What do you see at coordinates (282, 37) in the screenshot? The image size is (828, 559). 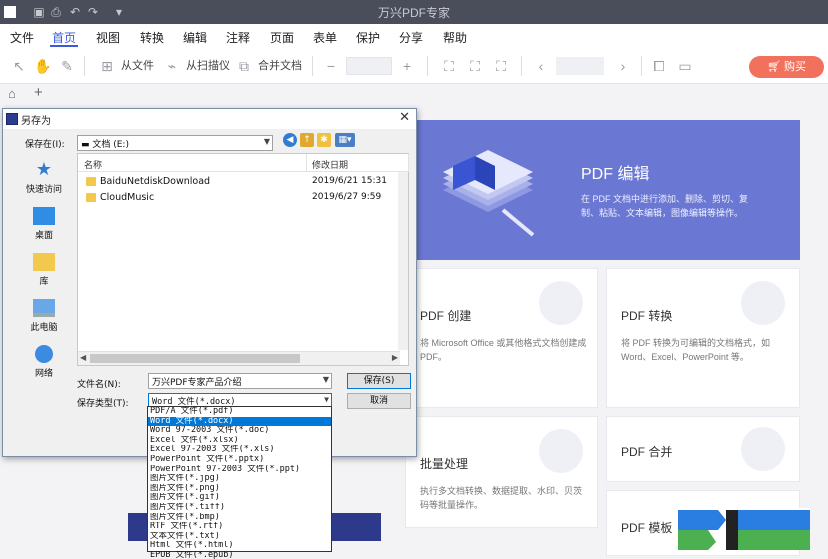 I see `menu-page: 页面` at bounding box center [282, 37].